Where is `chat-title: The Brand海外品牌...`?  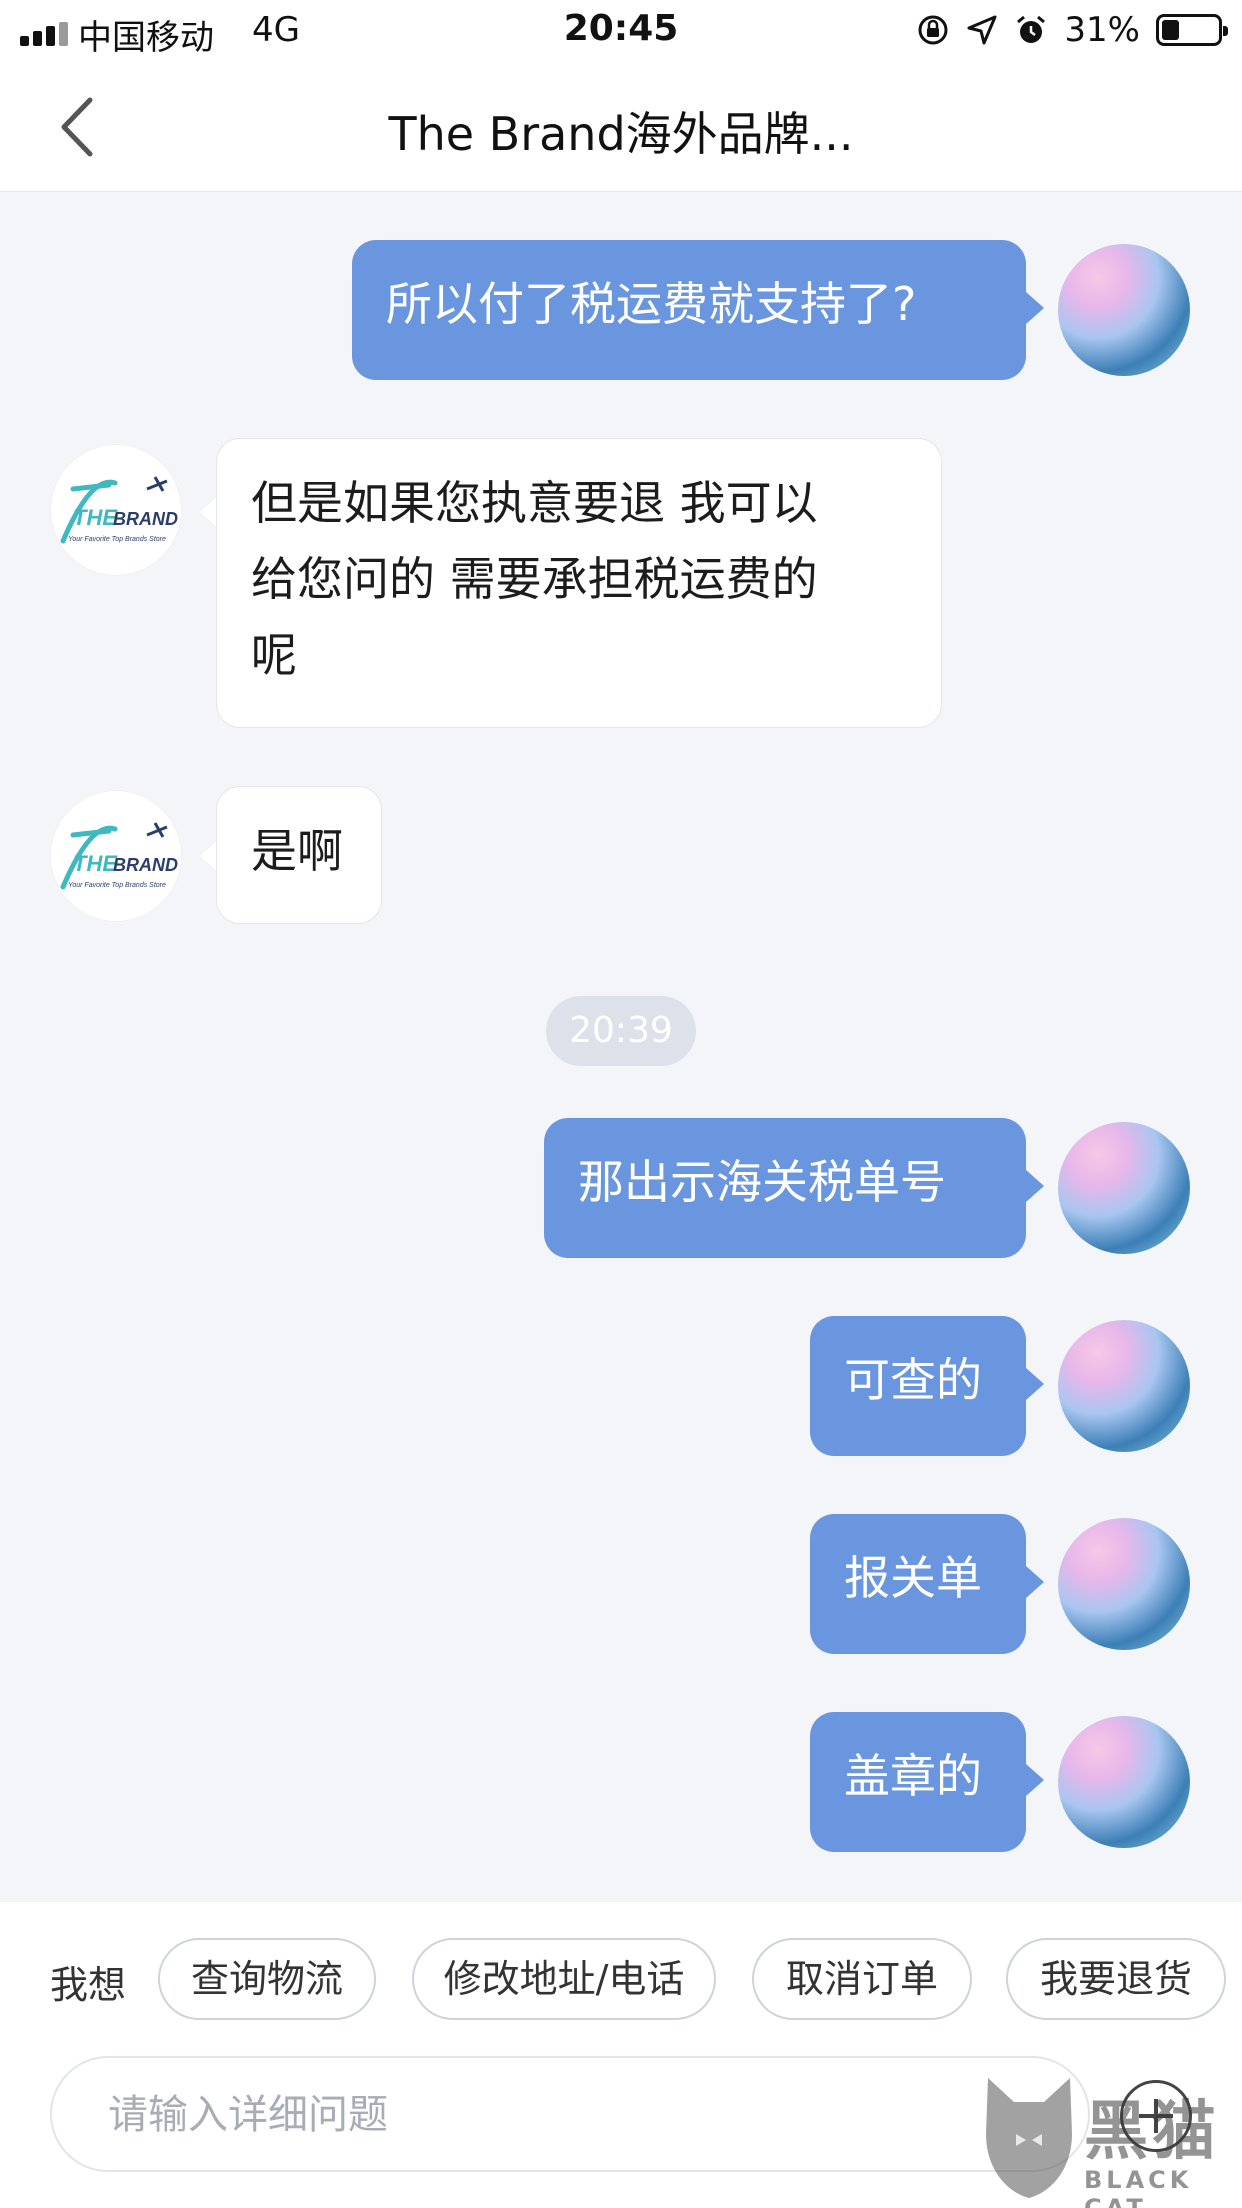
chat-title: The Brand海外品牌... is located at coordinates (621, 134).